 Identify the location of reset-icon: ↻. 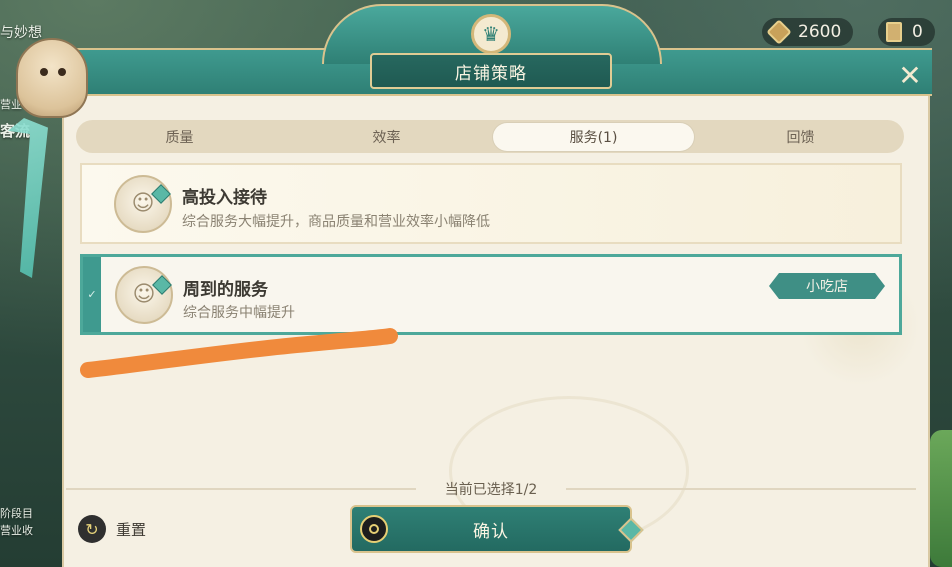
(92, 529).